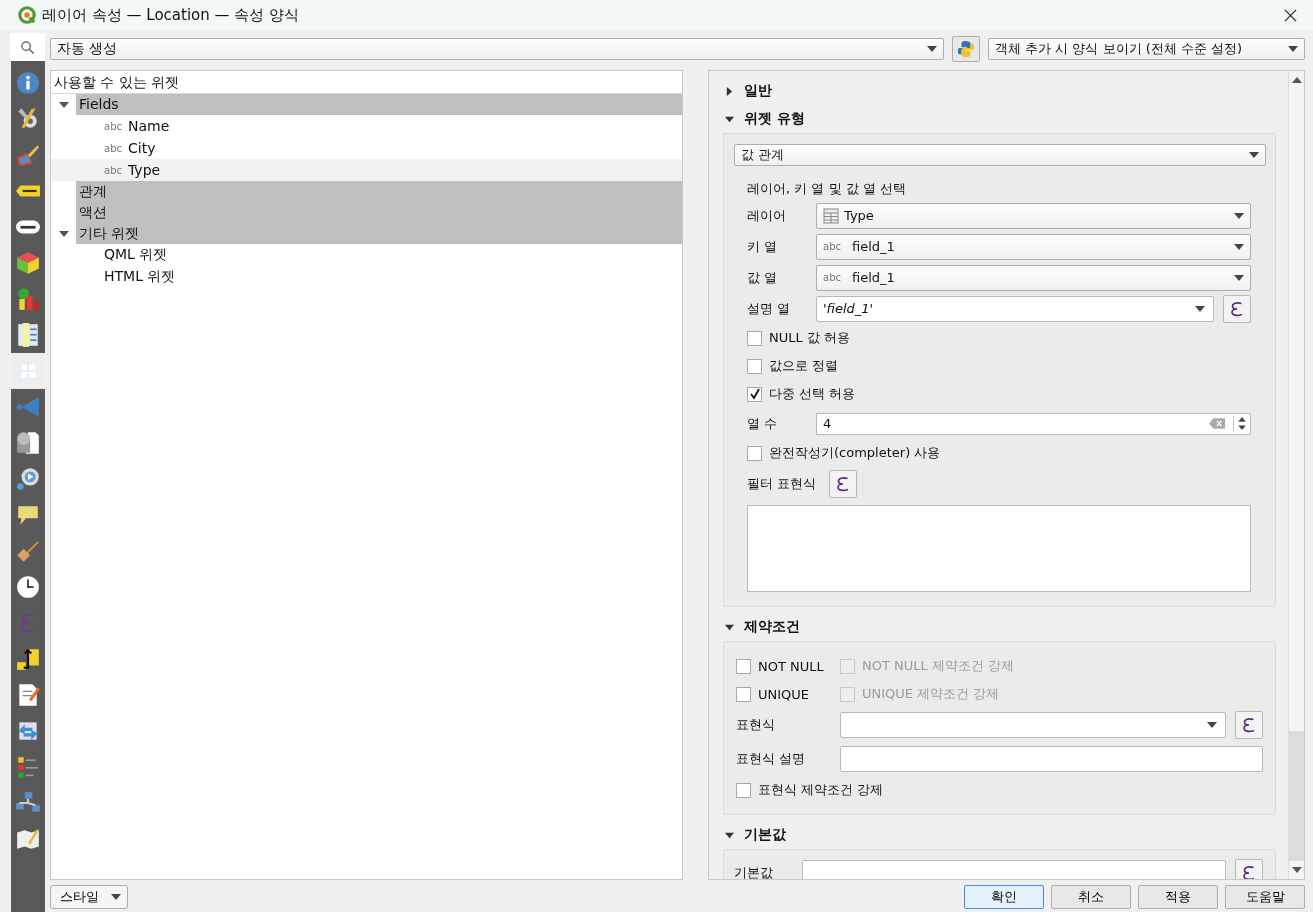 The width and height of the screenshot is (1313, 912). What do you see at coordinates (89, 897) in the screenshot?
I see `style-dropdown-button: 스타일` at bounding box center [89, 897].